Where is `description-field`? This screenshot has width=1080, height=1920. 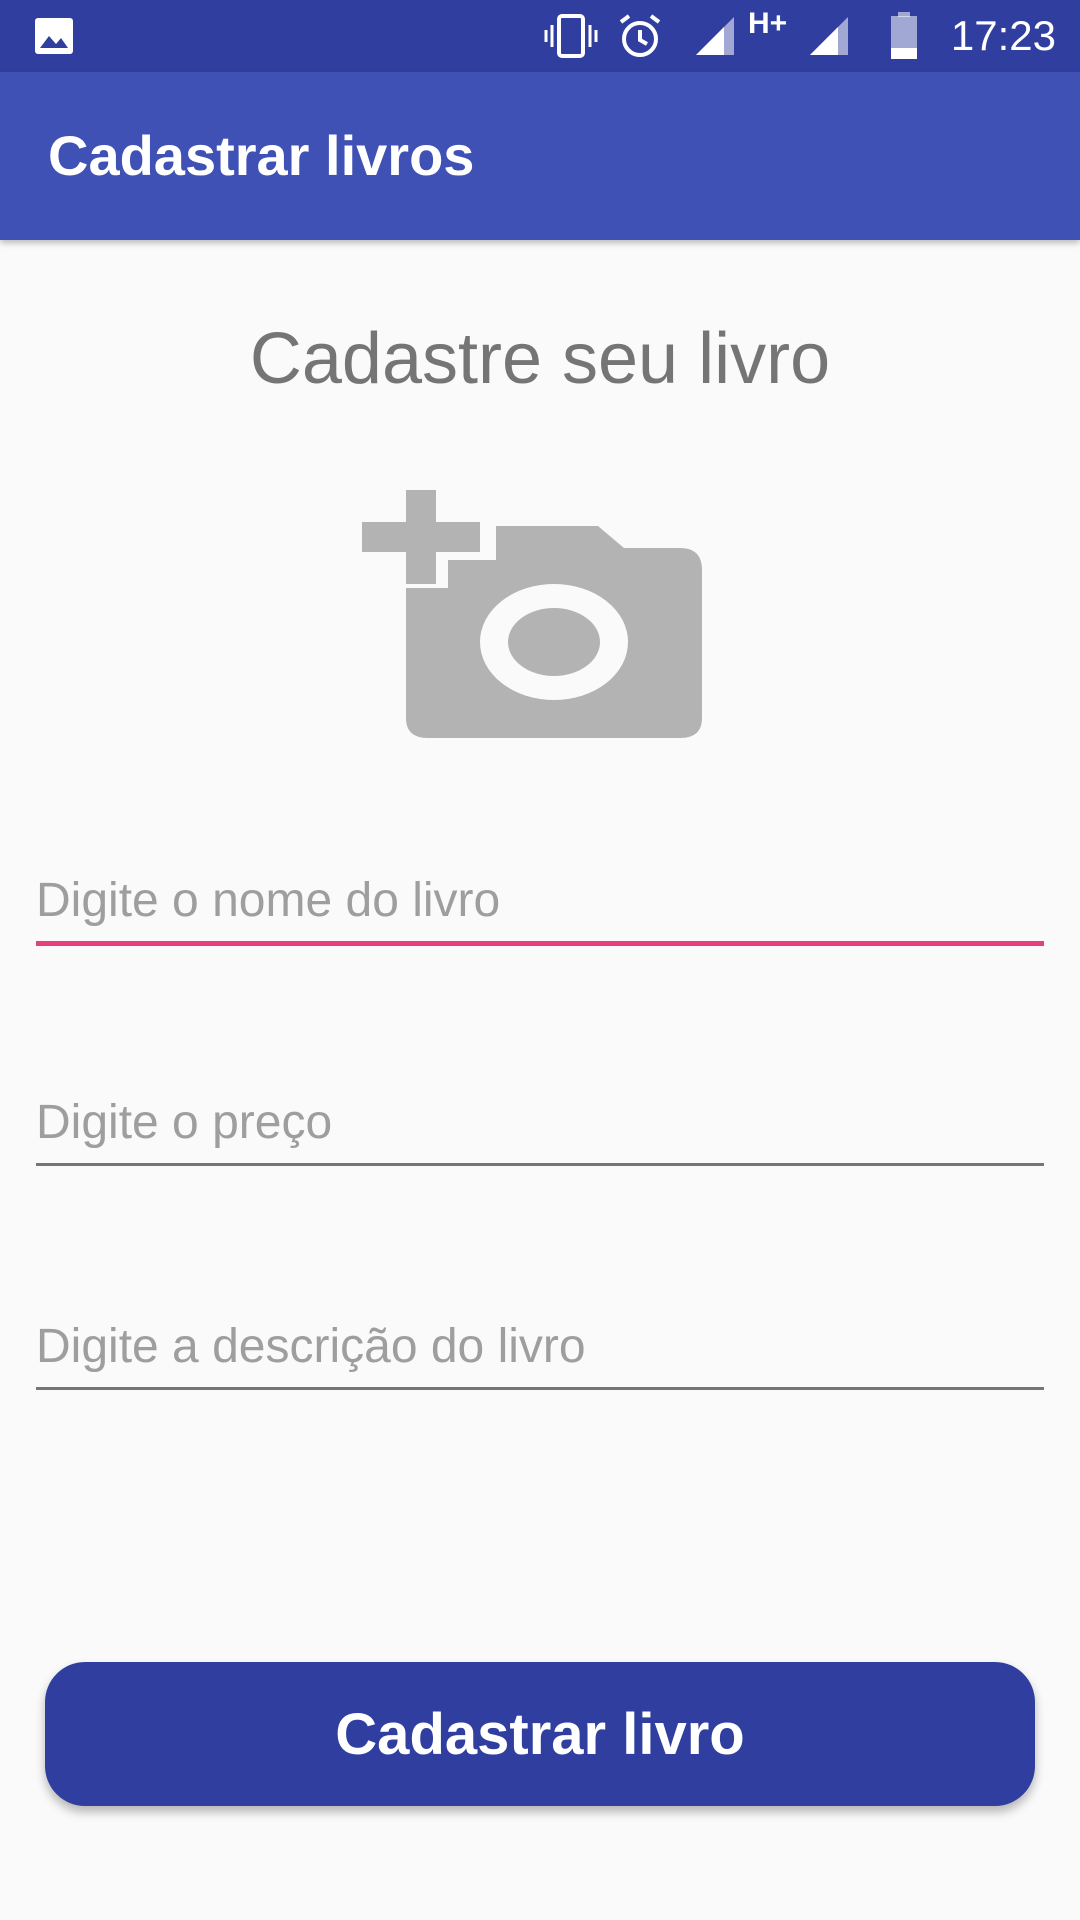 description-field is located at coordinates (540, 1348).